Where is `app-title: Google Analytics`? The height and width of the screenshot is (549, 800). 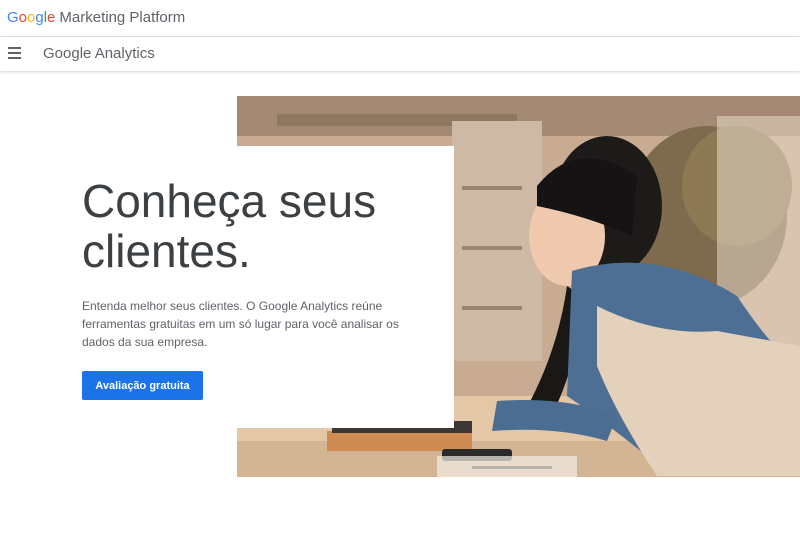 app-title: Google Analytics is located at coordinates (99, 53).